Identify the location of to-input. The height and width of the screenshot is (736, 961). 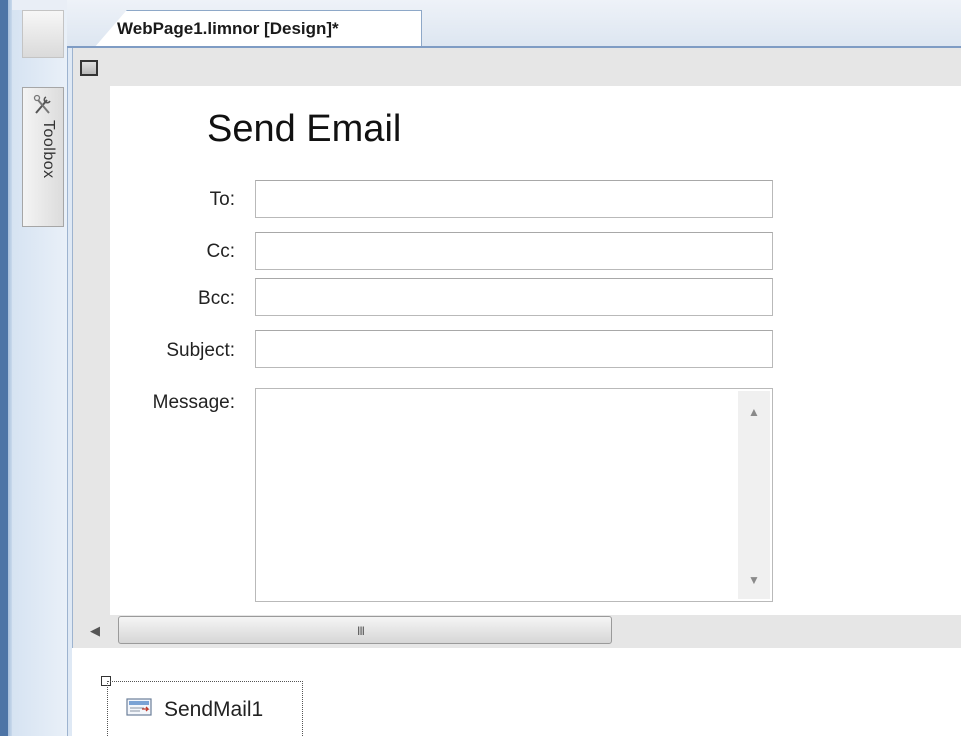
(514, 199).